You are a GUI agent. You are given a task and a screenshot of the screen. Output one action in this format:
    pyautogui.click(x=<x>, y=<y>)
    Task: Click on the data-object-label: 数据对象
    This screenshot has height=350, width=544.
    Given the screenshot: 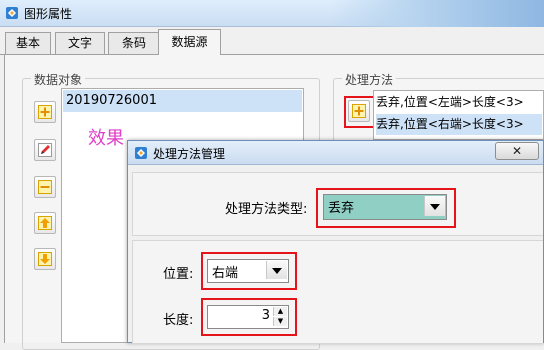 What is the action you would take?
    pyautogui.click(x=58, y=79)
    